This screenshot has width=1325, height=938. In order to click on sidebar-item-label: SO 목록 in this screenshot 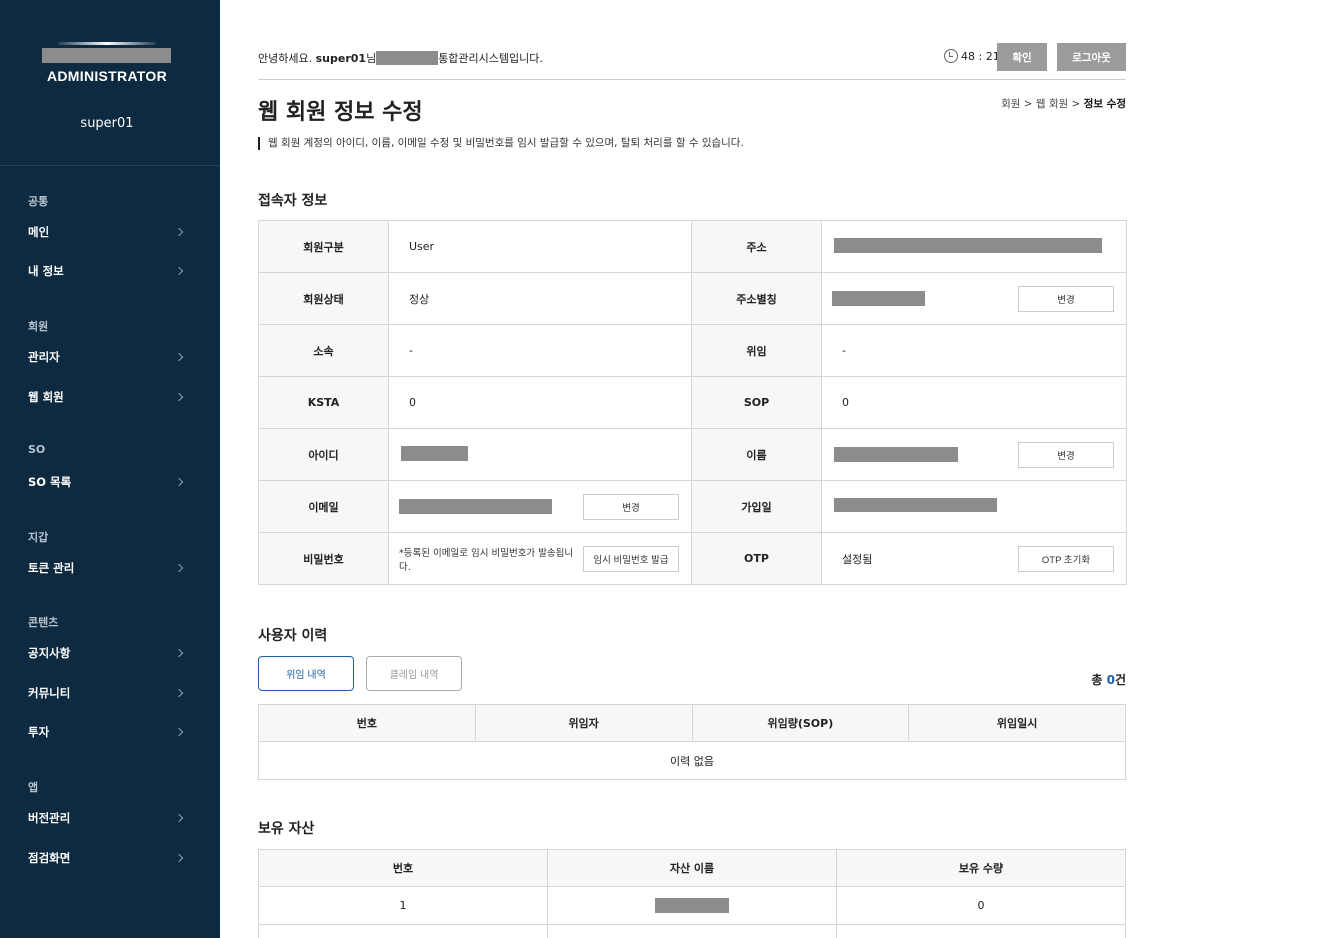, I will do `click(50, 482)`.